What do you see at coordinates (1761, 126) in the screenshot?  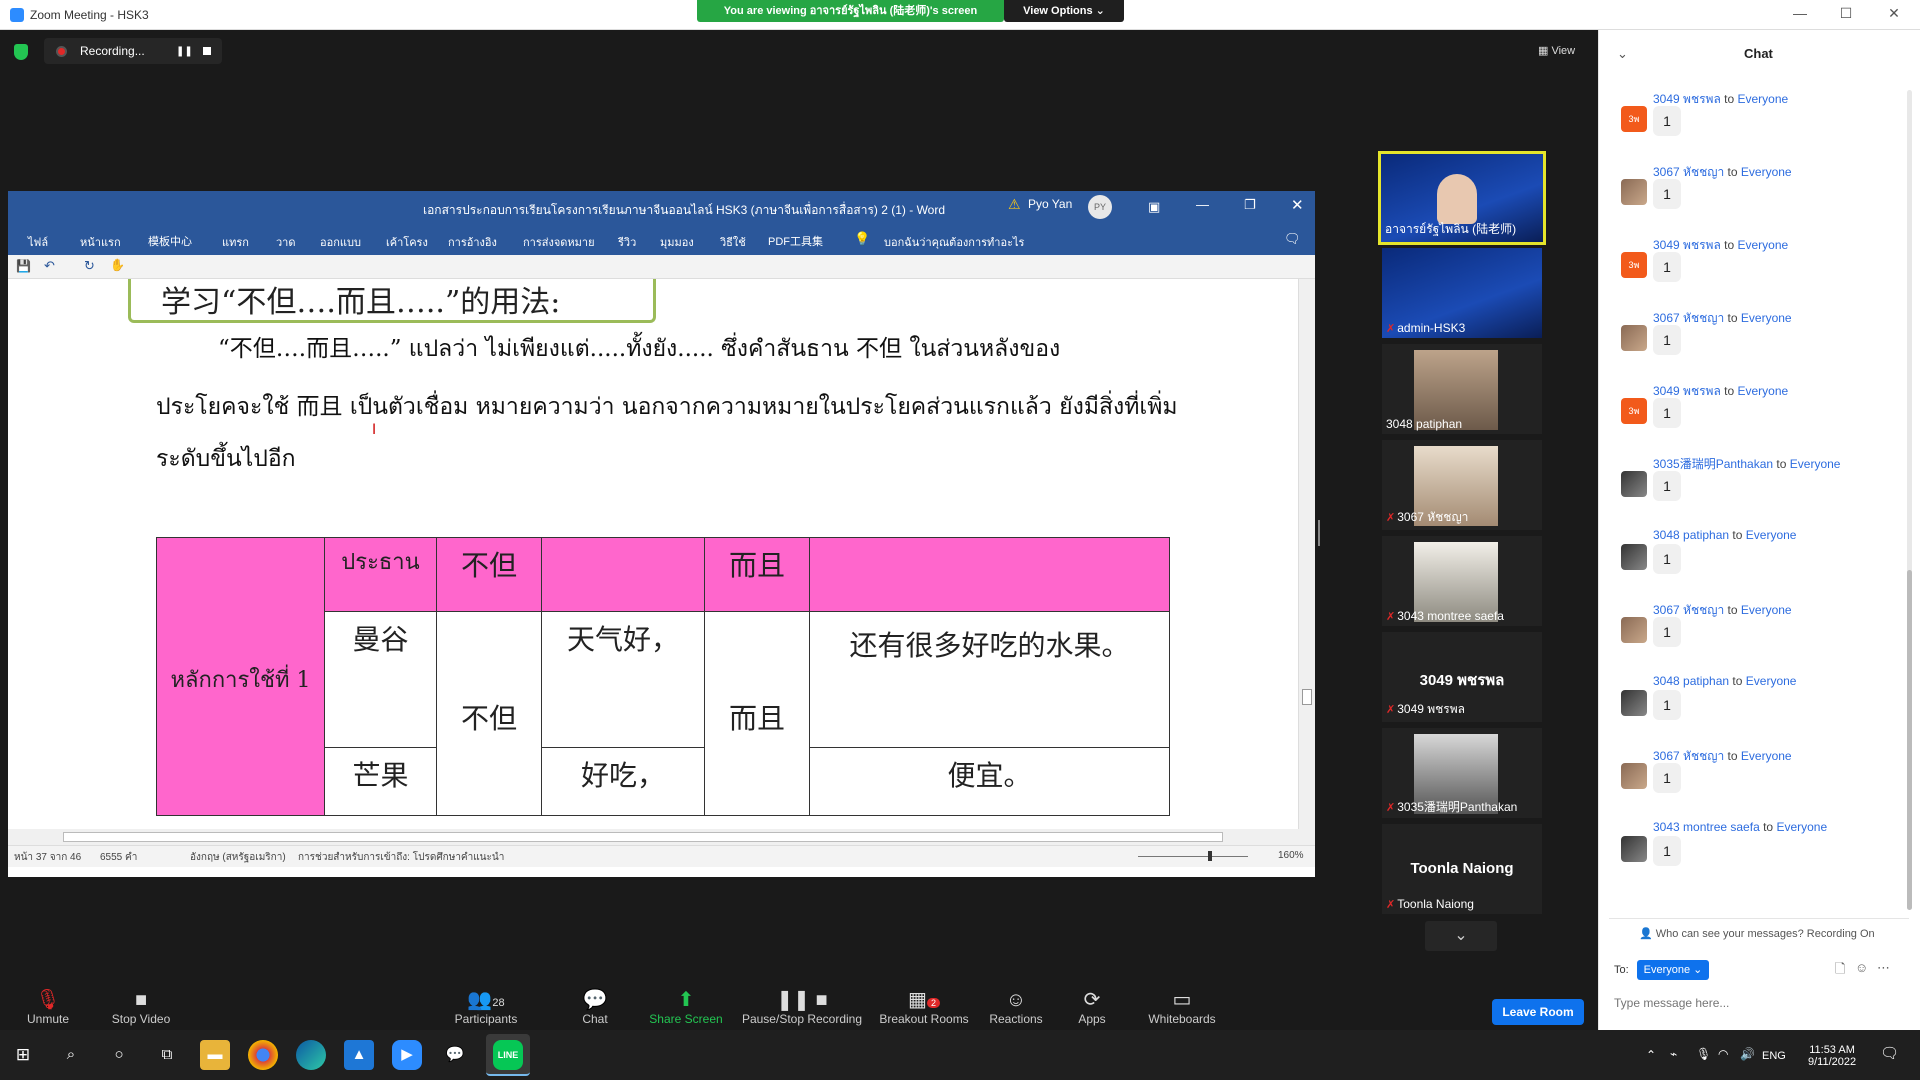 I see `chat-message: 3พ 3049 พชรพล to Everyone 1` at bounding box center [1761, 126].